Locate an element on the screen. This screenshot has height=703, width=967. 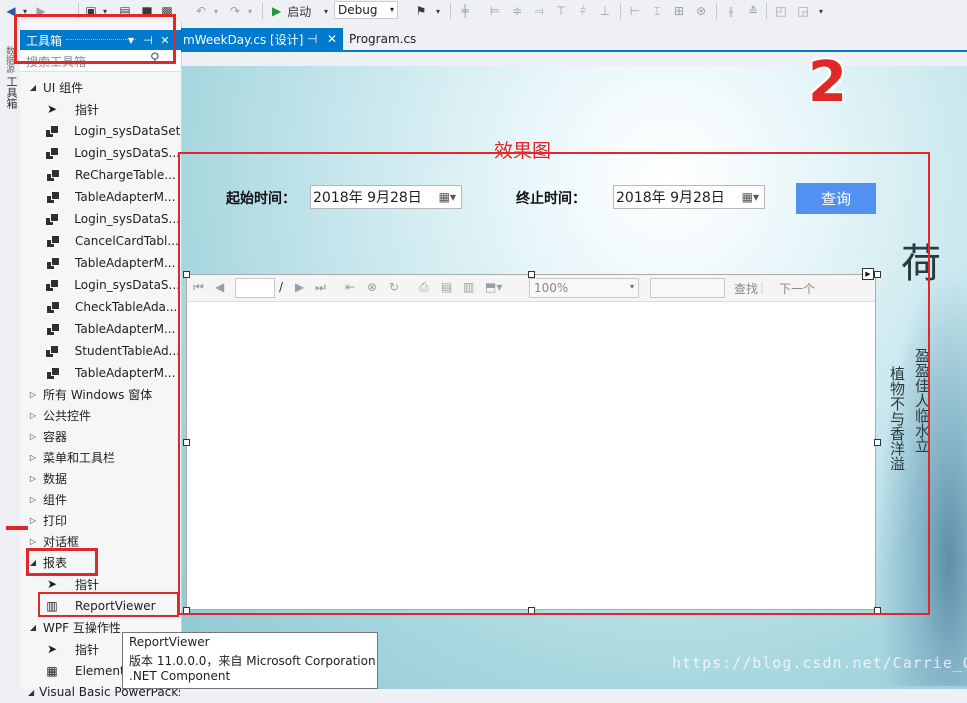
toolbox-group-menus-toolbars: ▷ 菜单和工具栏 is located at coordinates (100, 457).